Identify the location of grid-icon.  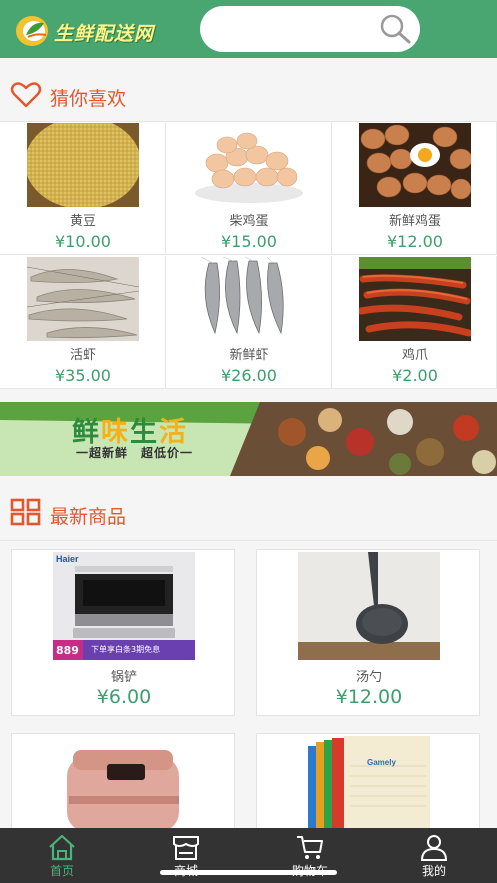
(25, 512).